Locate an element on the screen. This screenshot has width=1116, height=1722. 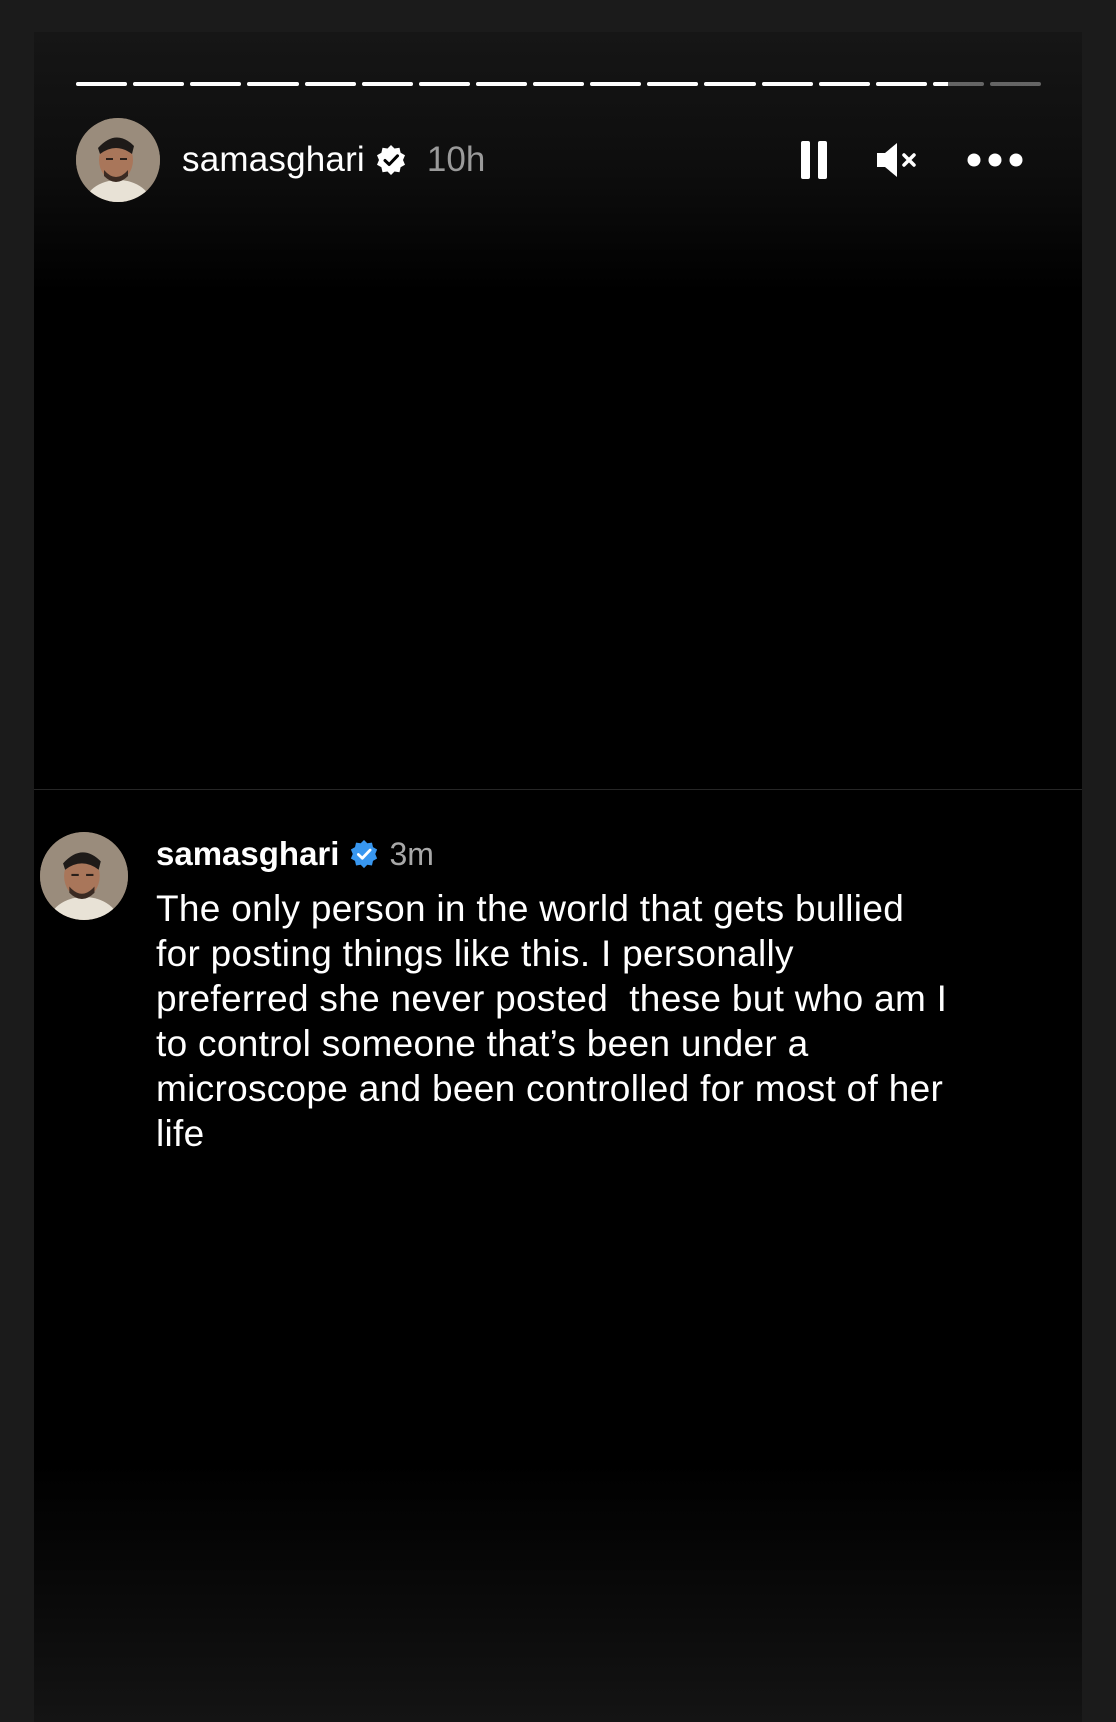
avatar is located at coordinates (118, 160).